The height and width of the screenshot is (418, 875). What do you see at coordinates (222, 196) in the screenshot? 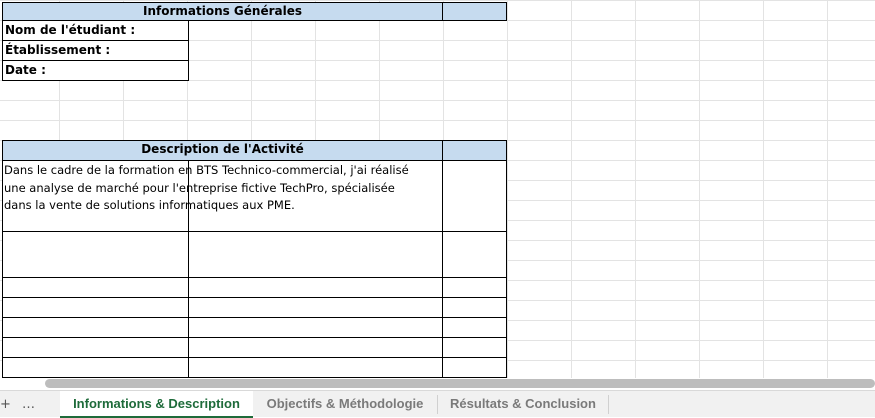
I see `description-cell` at bounding box center [222, 196].